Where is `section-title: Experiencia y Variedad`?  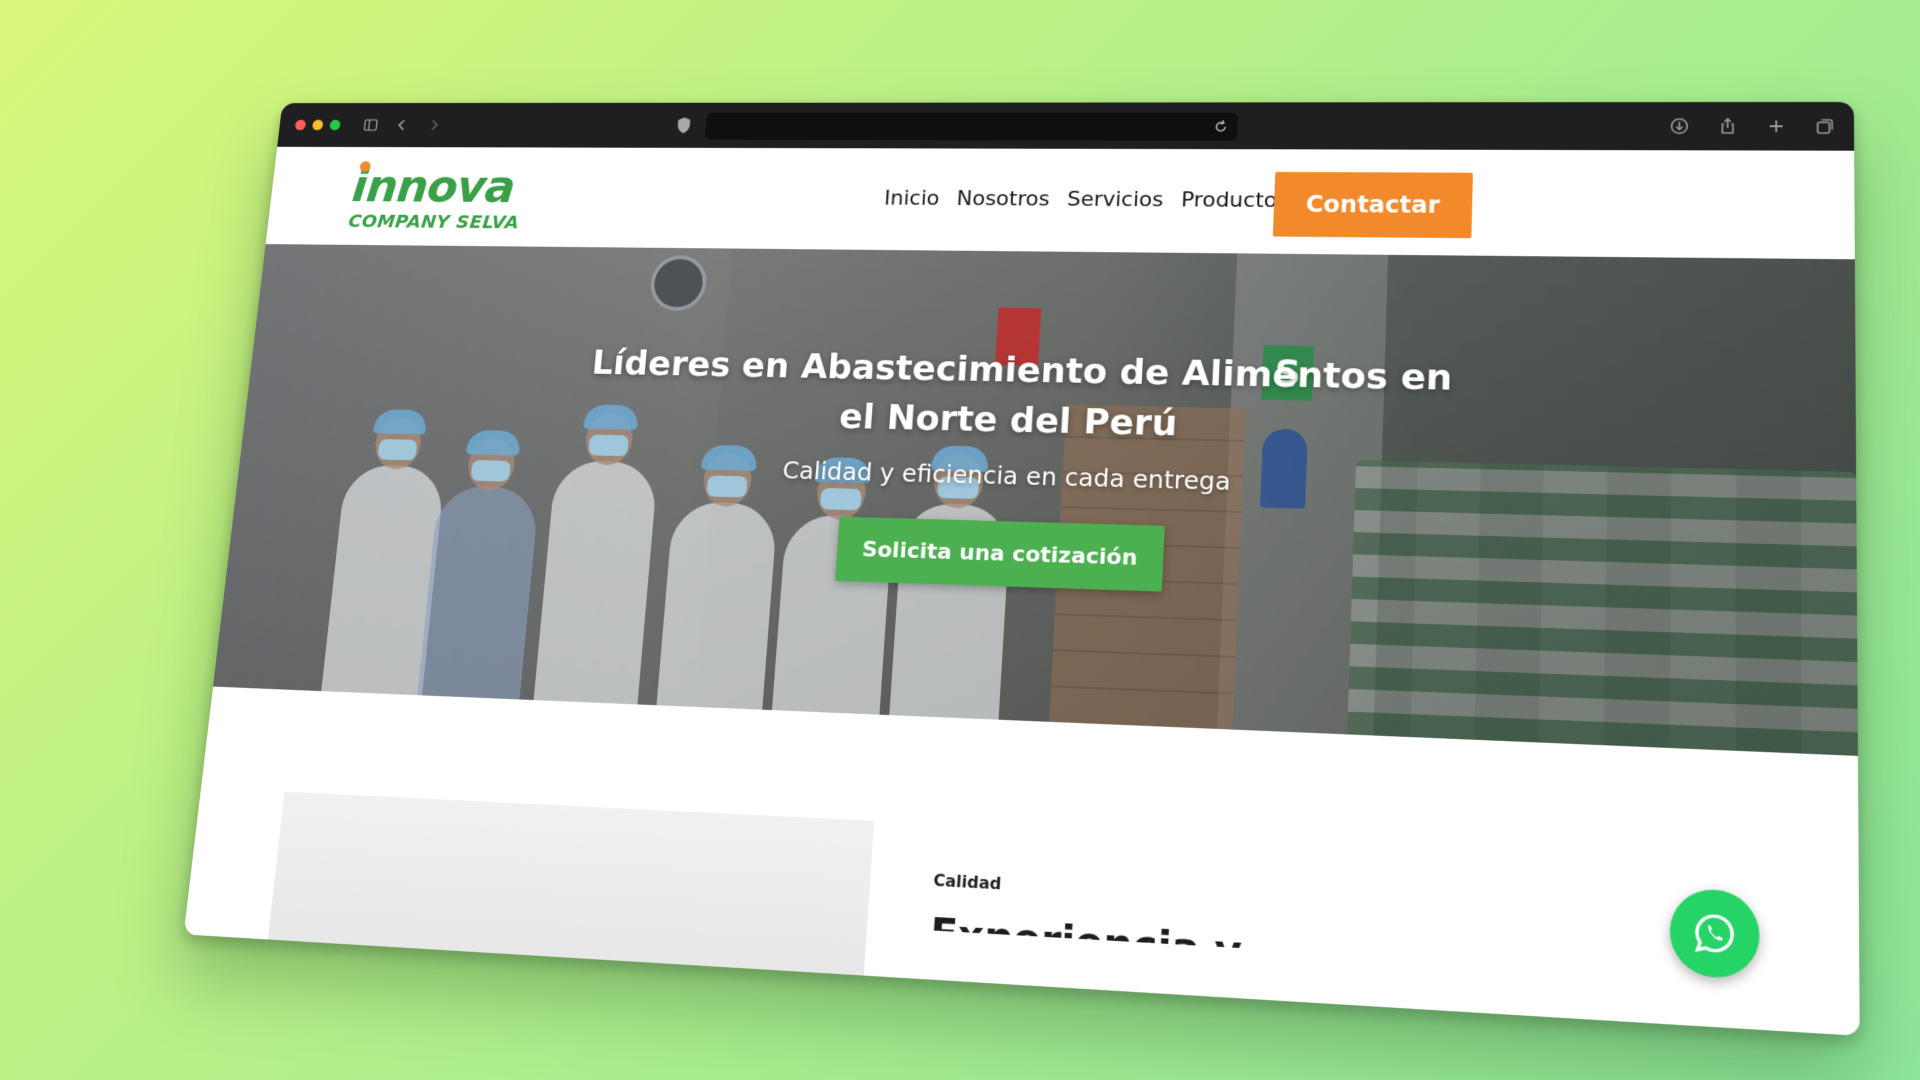 section-title: Experiencia y Variedad is located at coordinates (1191, 936).